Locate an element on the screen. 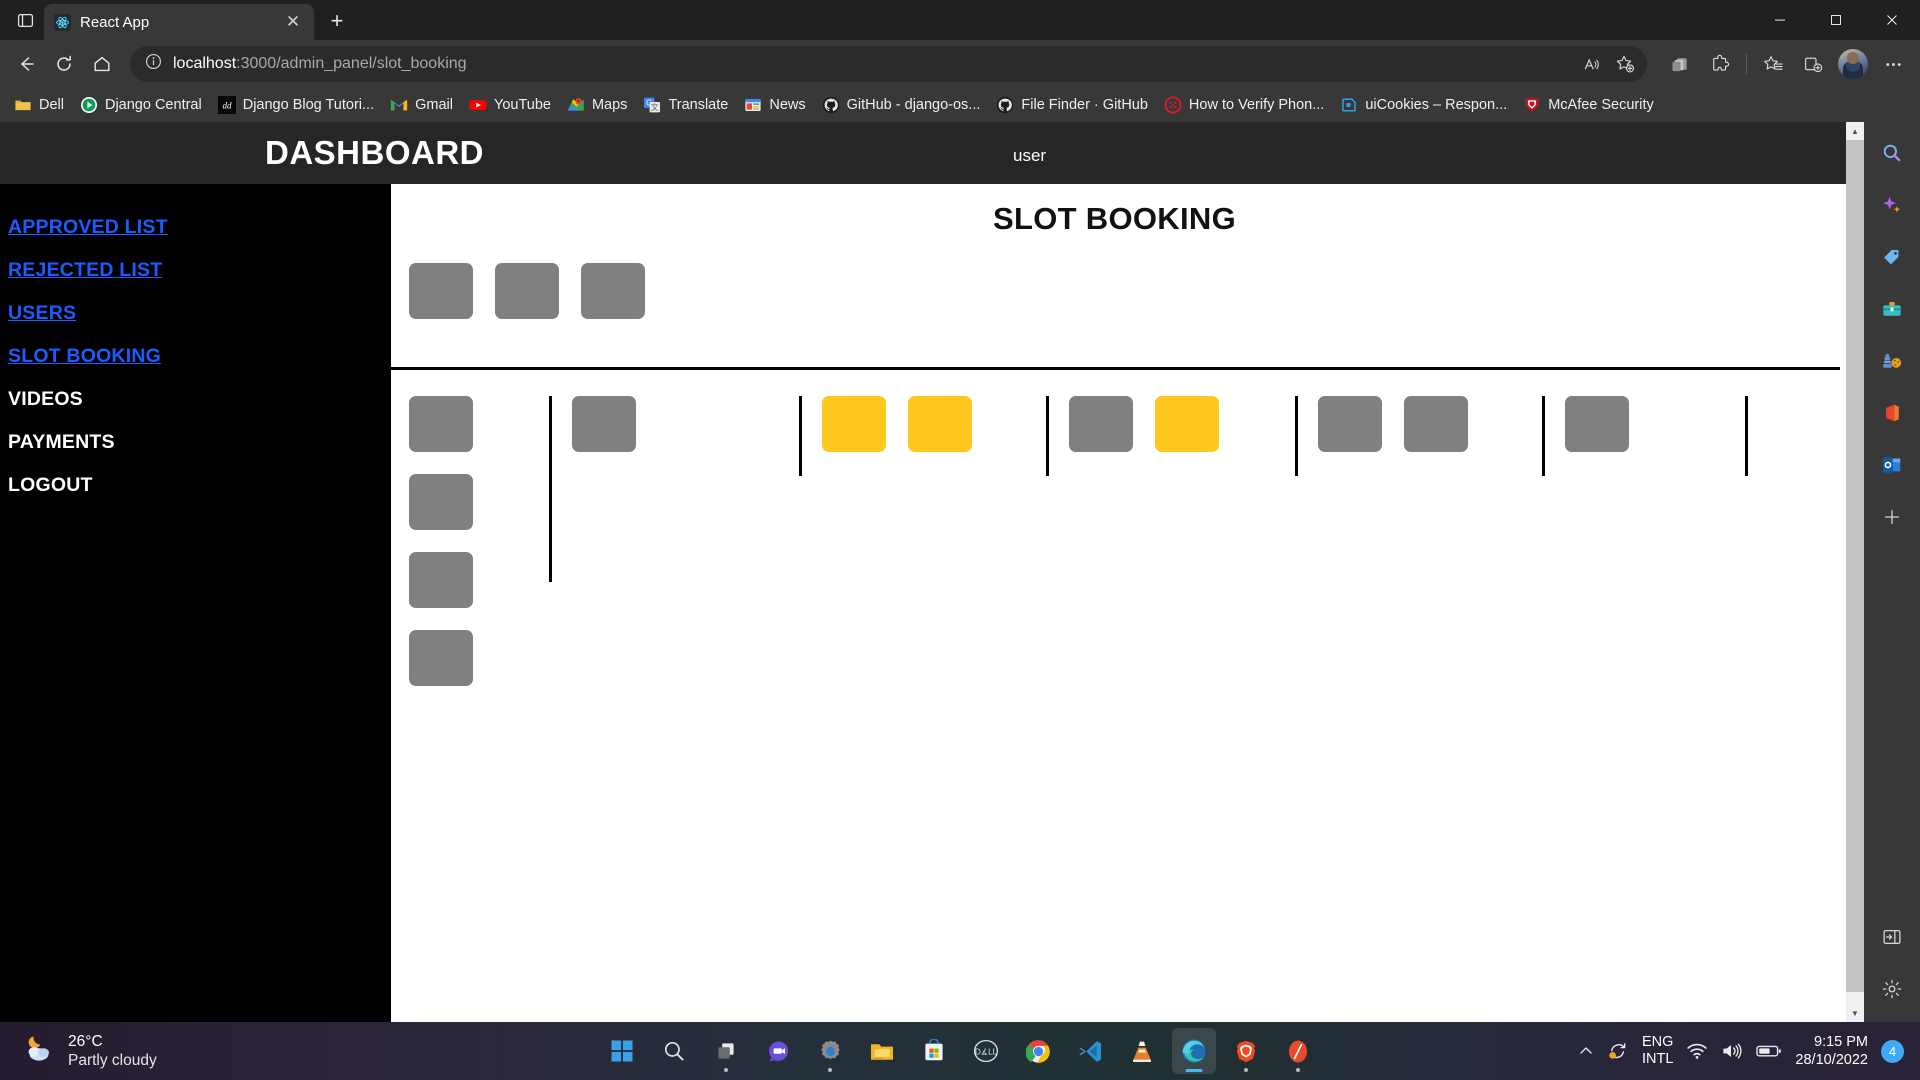  battery-button is located at coordinates (1769, 1051).